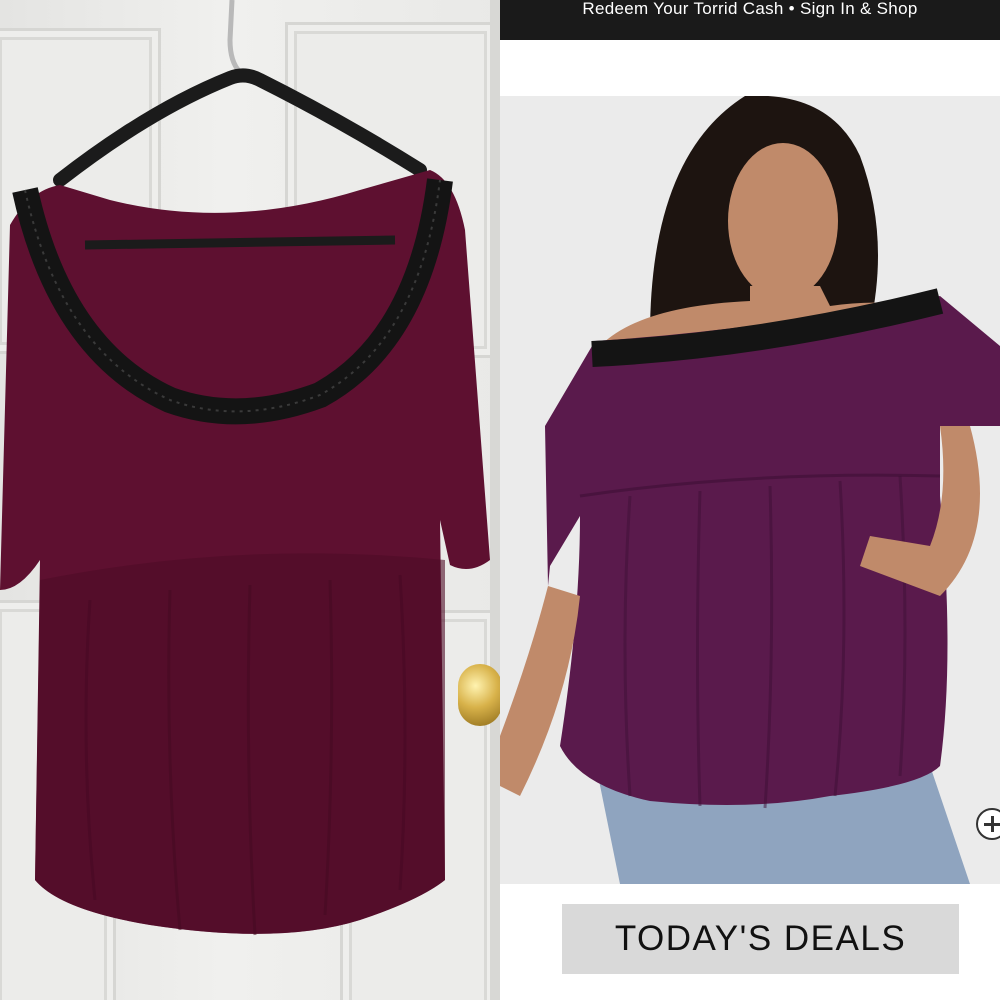 The image size is (1000, 1000). I want to click on todays-deals-banner: TODAY'S DEALS, so click(760, 939).